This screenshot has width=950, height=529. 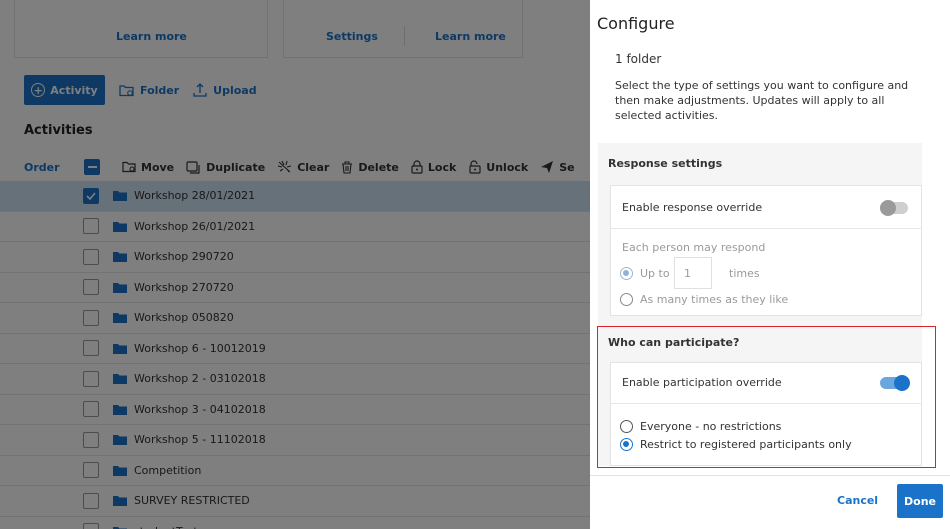 I want to click on times-label: times, so click(x=744, y=273).